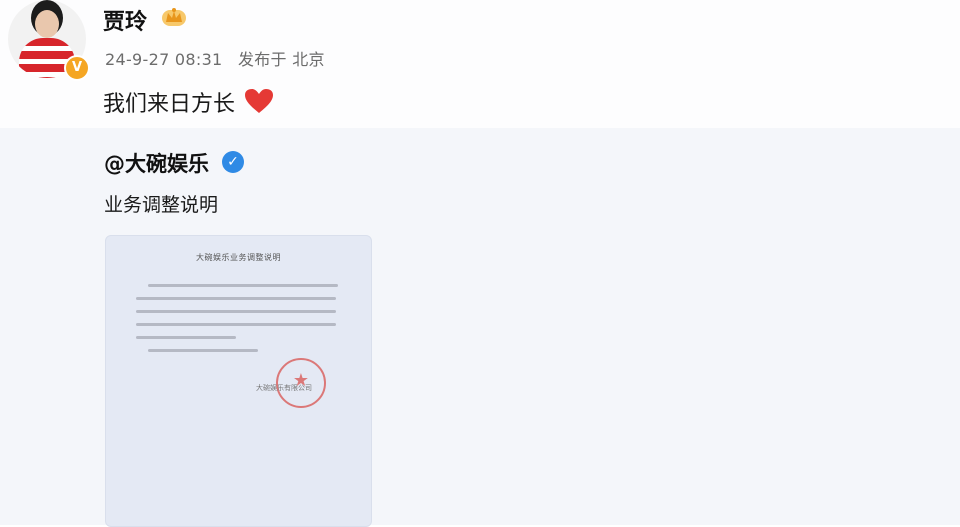 The width and height of the screenshot is (960, 527). I want to click on post-text: 我们来日方长, so click(169, 104).